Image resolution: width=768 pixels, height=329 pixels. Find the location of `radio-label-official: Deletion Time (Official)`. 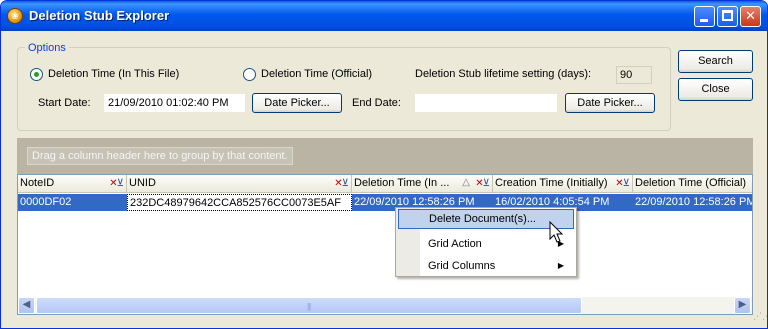

radio-label-official: Deletion Time (Official) is located at coordinates (316, 74).